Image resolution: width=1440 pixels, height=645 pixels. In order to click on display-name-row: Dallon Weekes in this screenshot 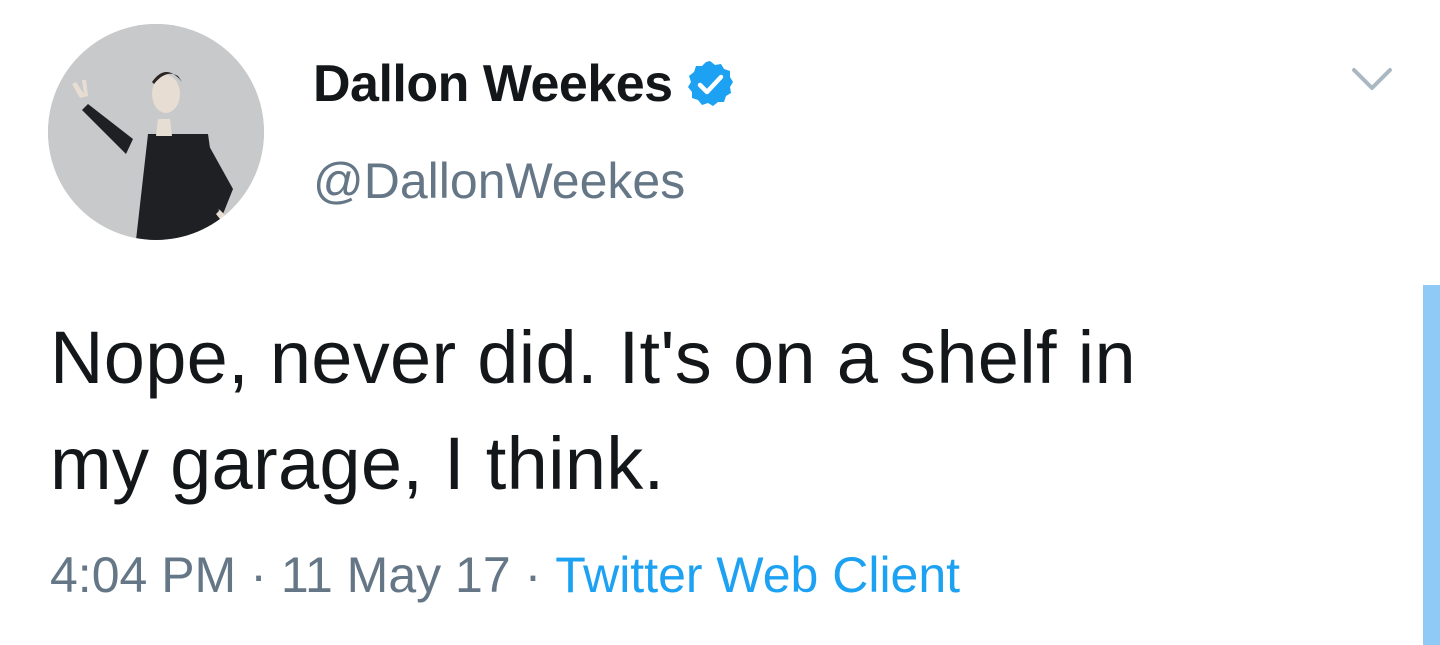, I will do `click(524, 84)`.